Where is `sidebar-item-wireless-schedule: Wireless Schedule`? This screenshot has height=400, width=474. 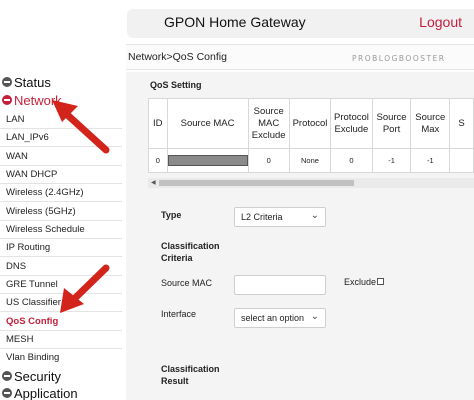
sidebar-item-wireless-schedule: Wireless Schedule is located at coordinates (45, 229).